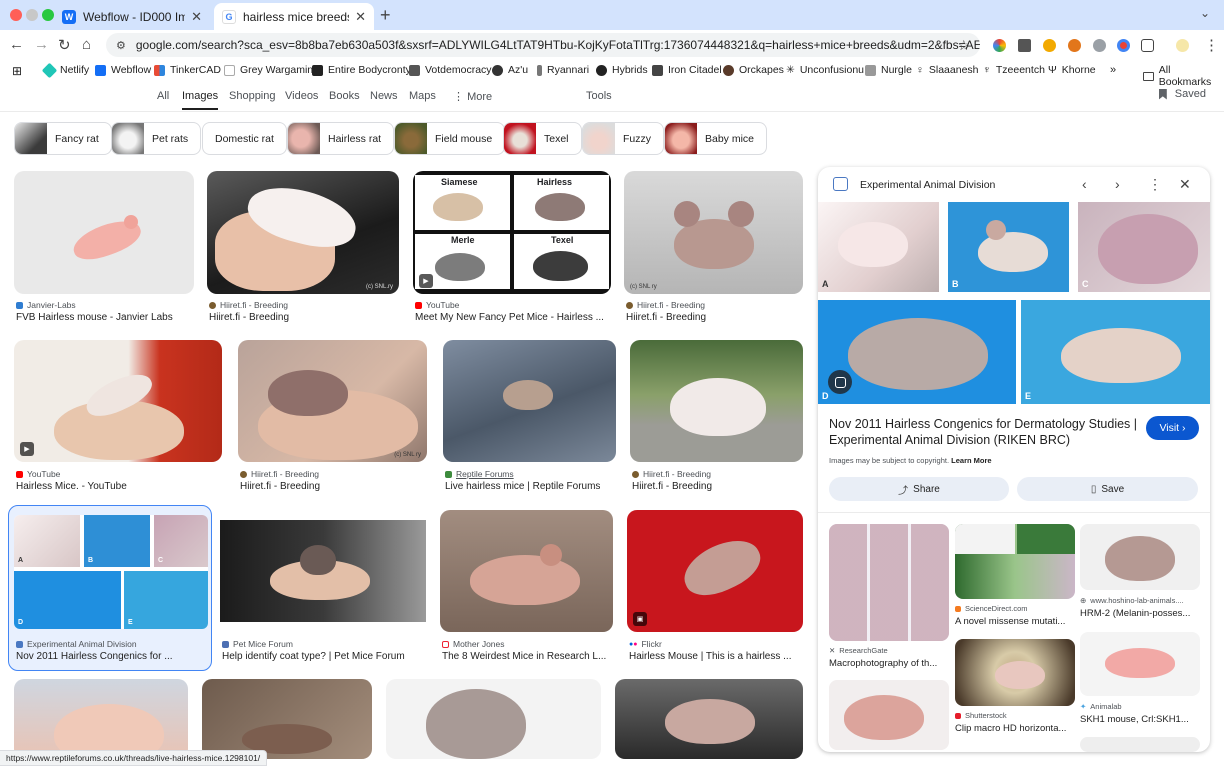 The width and height of the screenshot is (1224, 766). I want to click on apps-grid-icon: ⊞, so click(17, 71).